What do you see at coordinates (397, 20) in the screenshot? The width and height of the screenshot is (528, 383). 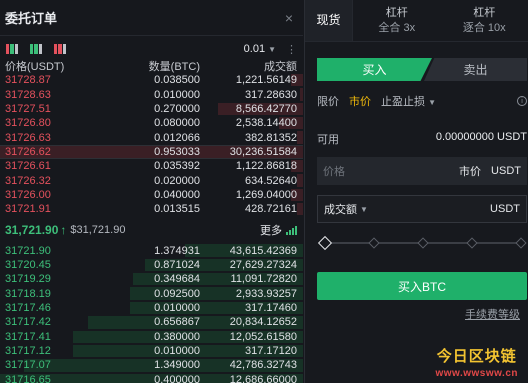 I see `tab-margin-cross: 杠杆 全合 3x` at bounding box center [397, 20].